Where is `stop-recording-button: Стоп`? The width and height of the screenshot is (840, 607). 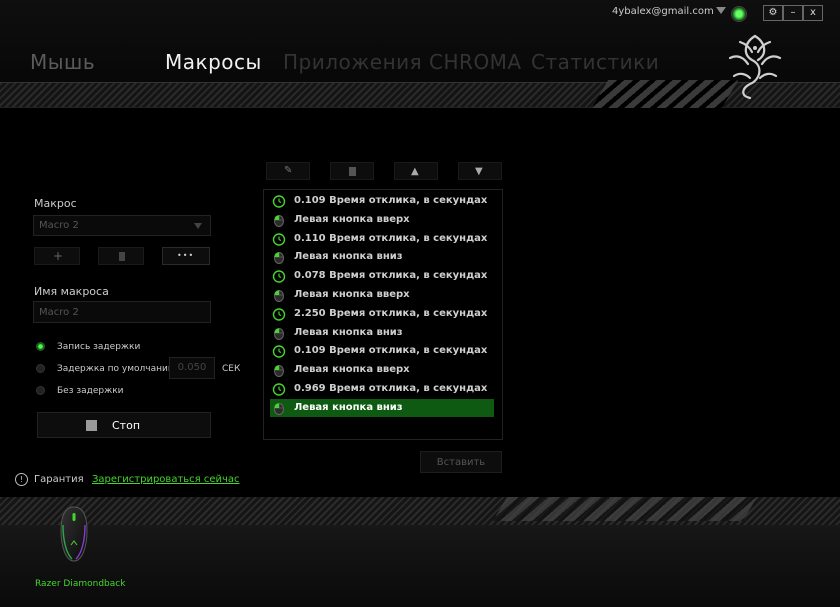
stop-recording-button: Стоп is located at coordinates (124, 425).